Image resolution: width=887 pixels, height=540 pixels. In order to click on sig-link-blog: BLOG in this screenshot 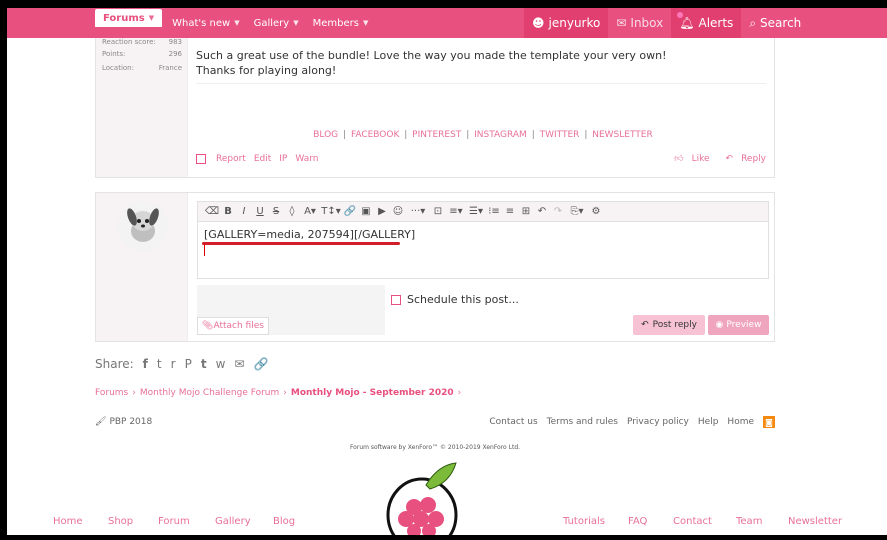, I will do `click(325, 135)`.